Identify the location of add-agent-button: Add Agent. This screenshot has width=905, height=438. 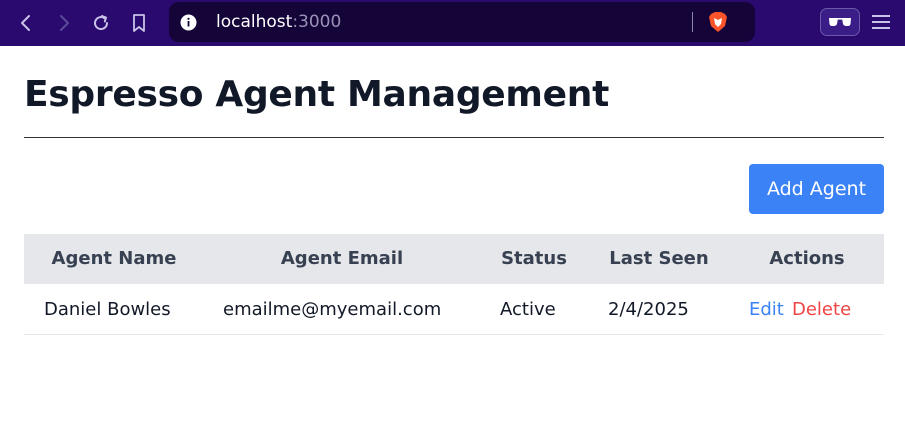
(816, 189).